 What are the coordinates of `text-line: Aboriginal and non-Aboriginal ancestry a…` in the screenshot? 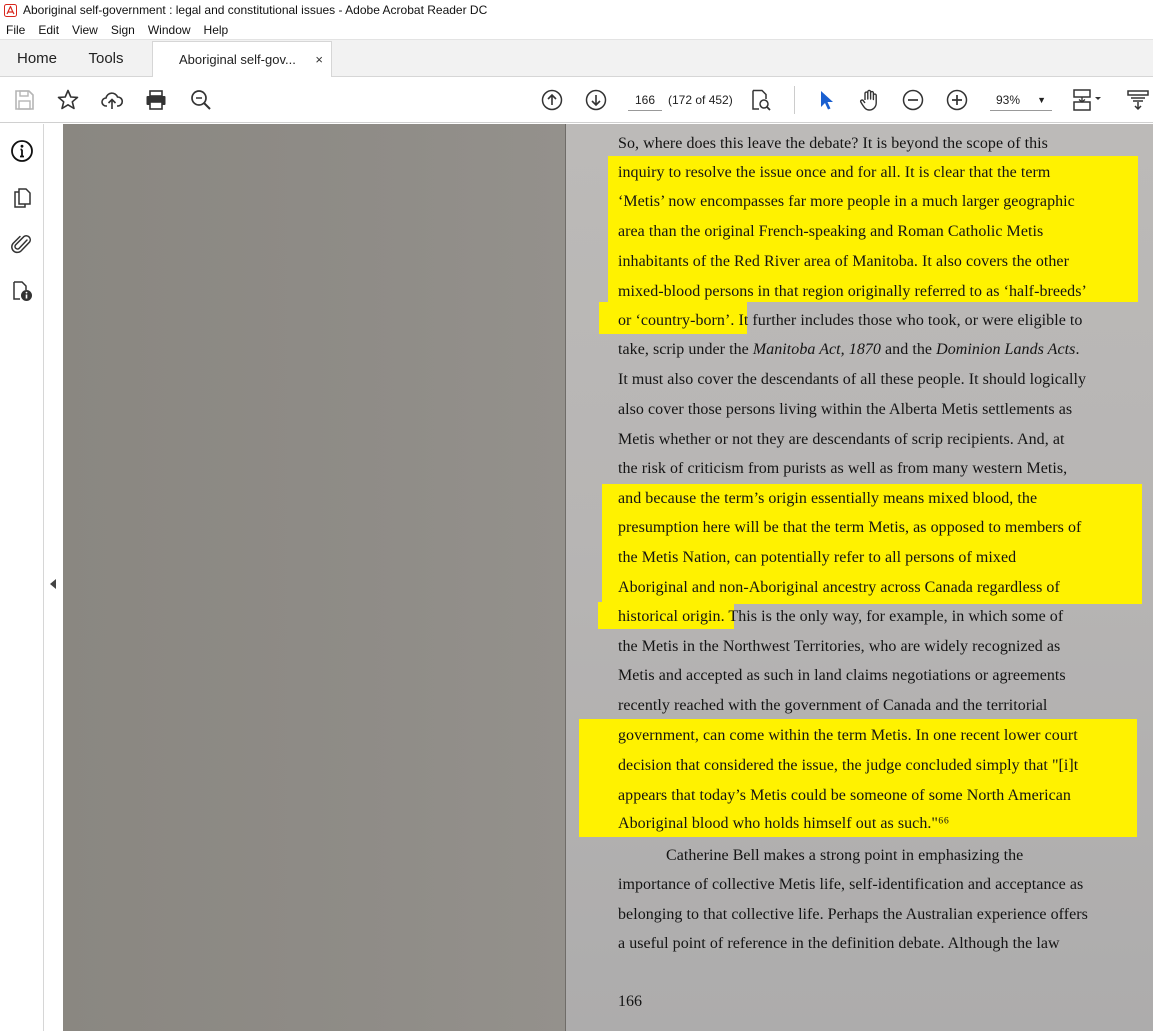 It's located at (839, 587).